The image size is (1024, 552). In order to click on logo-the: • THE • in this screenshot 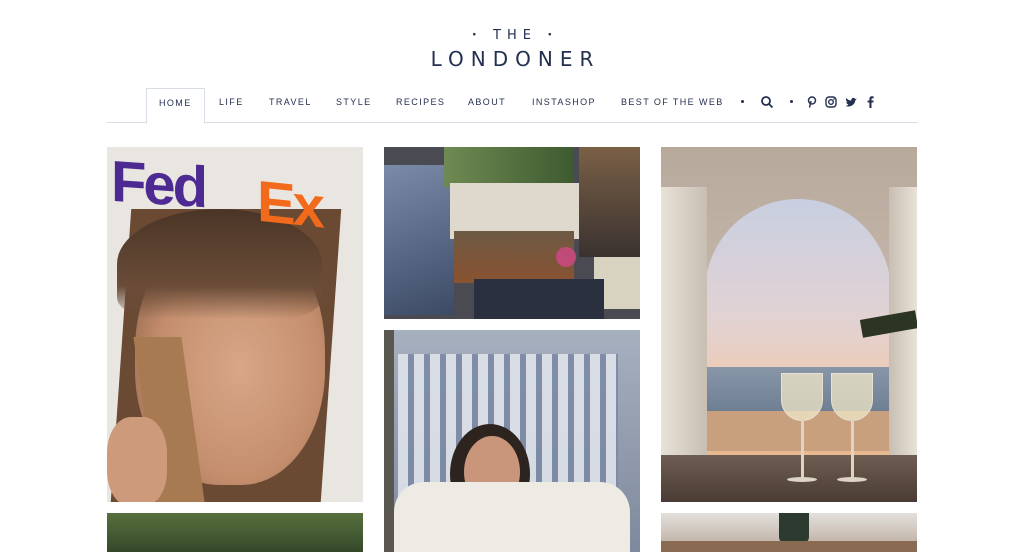, I will do `click(515, 35)`.